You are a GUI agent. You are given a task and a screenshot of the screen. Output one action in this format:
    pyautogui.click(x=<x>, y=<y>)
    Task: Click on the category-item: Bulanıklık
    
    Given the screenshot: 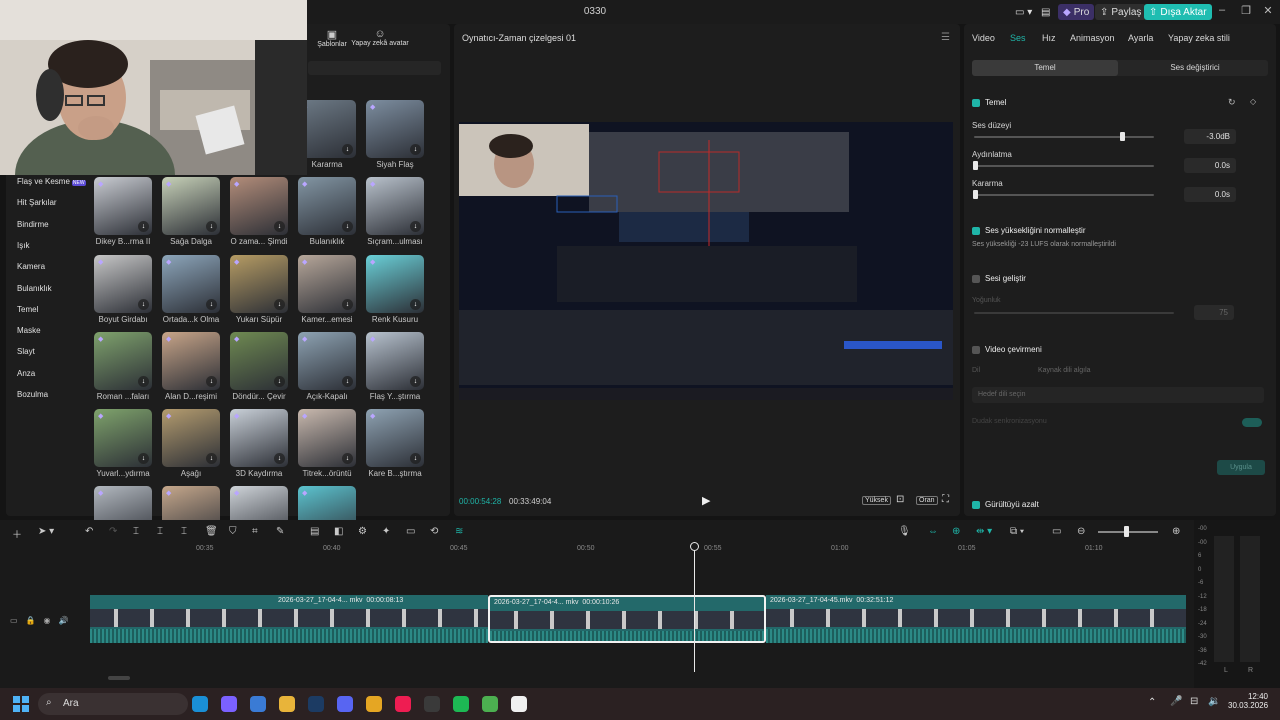 What is the action you would take?
    pyautogui.click(x=34, y=288)
    